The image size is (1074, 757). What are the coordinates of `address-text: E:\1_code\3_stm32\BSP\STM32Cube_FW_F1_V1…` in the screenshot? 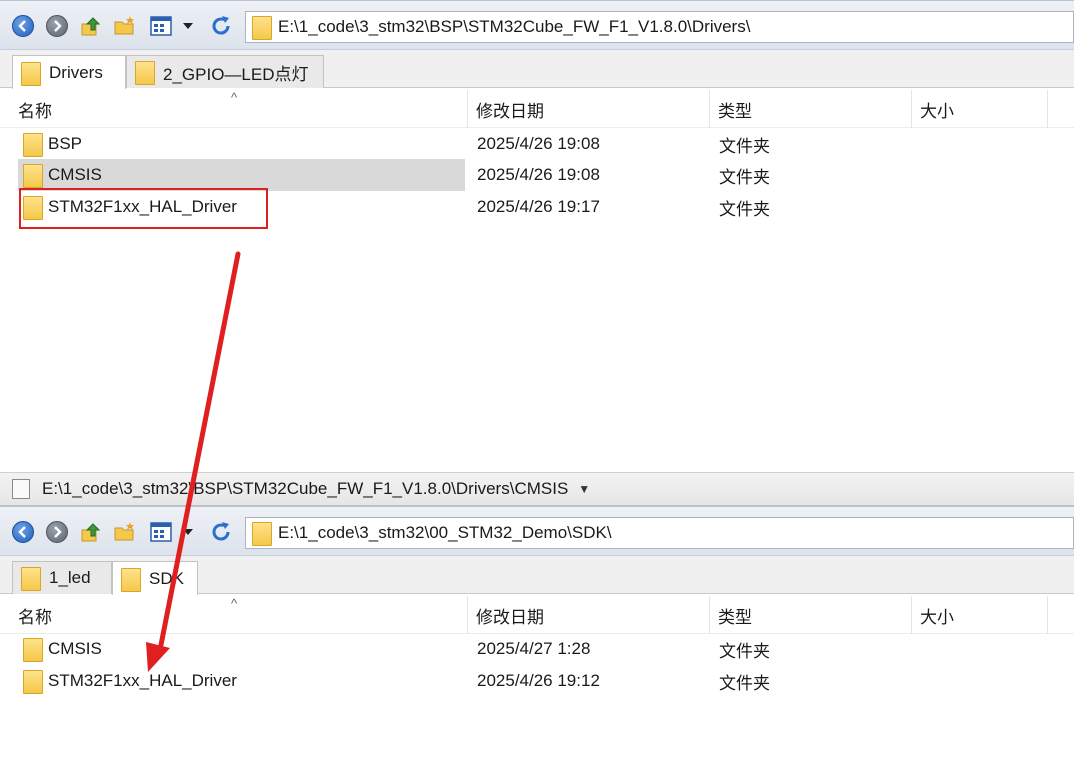 It's located at (514, 26).